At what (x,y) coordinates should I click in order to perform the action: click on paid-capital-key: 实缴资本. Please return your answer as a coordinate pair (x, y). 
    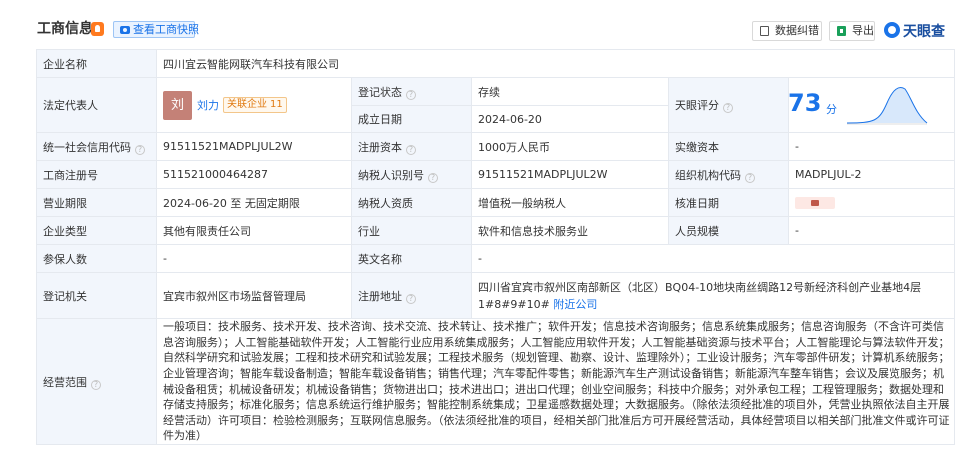
    Looking at the image, I should click on (728, 146).